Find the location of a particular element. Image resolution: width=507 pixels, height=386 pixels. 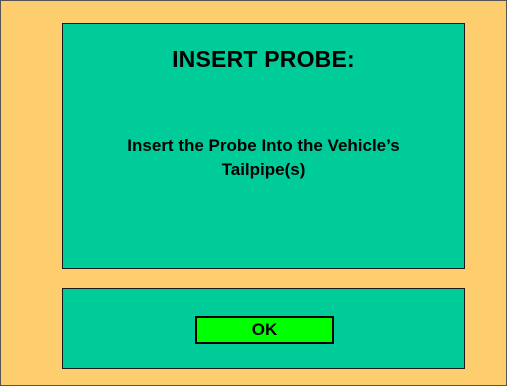

prompt-title: INSERT PROBE: is located at coordinates (263, 59).